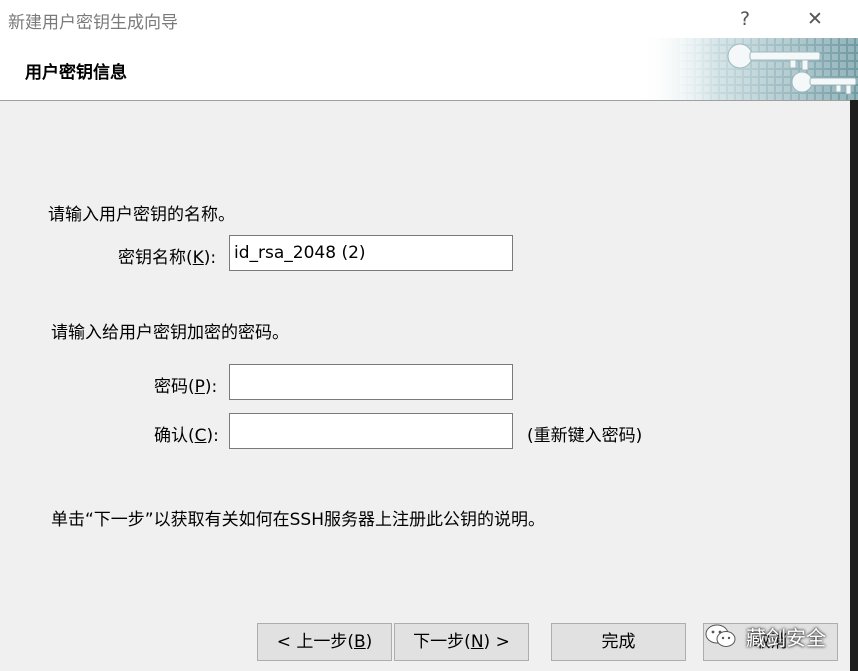 The width and height of the screenshot is (858, 671). I want to click on page-title: 用户密钥信息, so click(76, 73).